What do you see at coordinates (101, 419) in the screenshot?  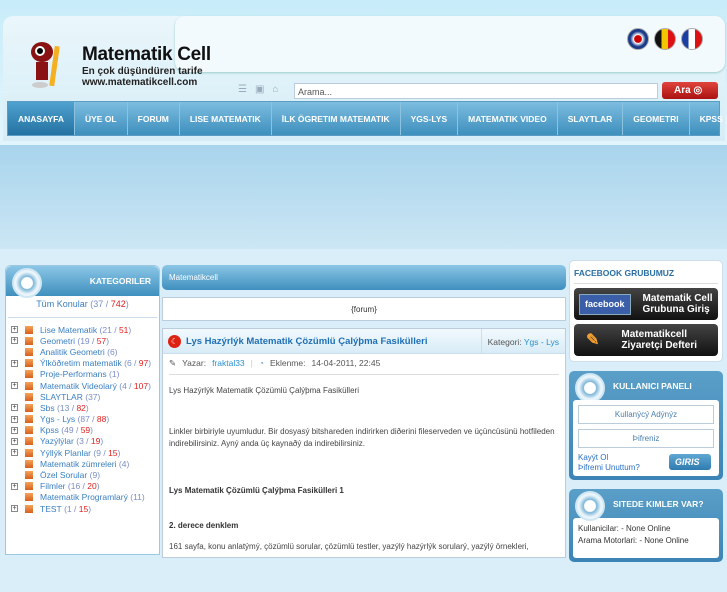 I see `category-total: 88` at bounding box center [101, 419].